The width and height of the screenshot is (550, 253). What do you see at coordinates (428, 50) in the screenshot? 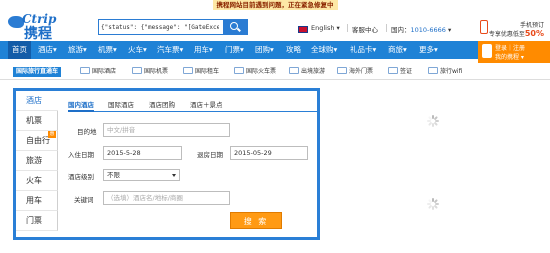
I see `nav-more: 更多▾` at bounding box center [428, 50].